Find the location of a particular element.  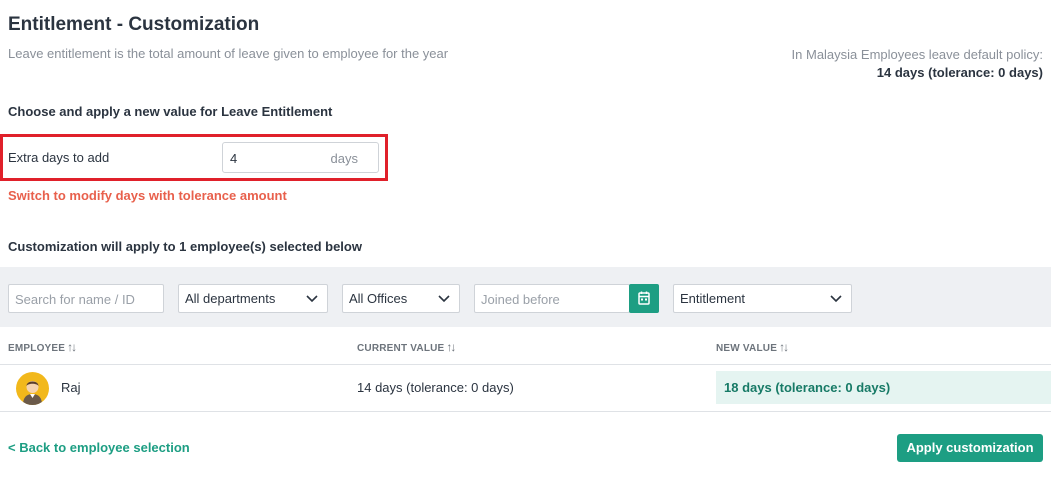

column-header-current-value: CURRENT VALUE ↑↓ is located at coordinates (406, 347).